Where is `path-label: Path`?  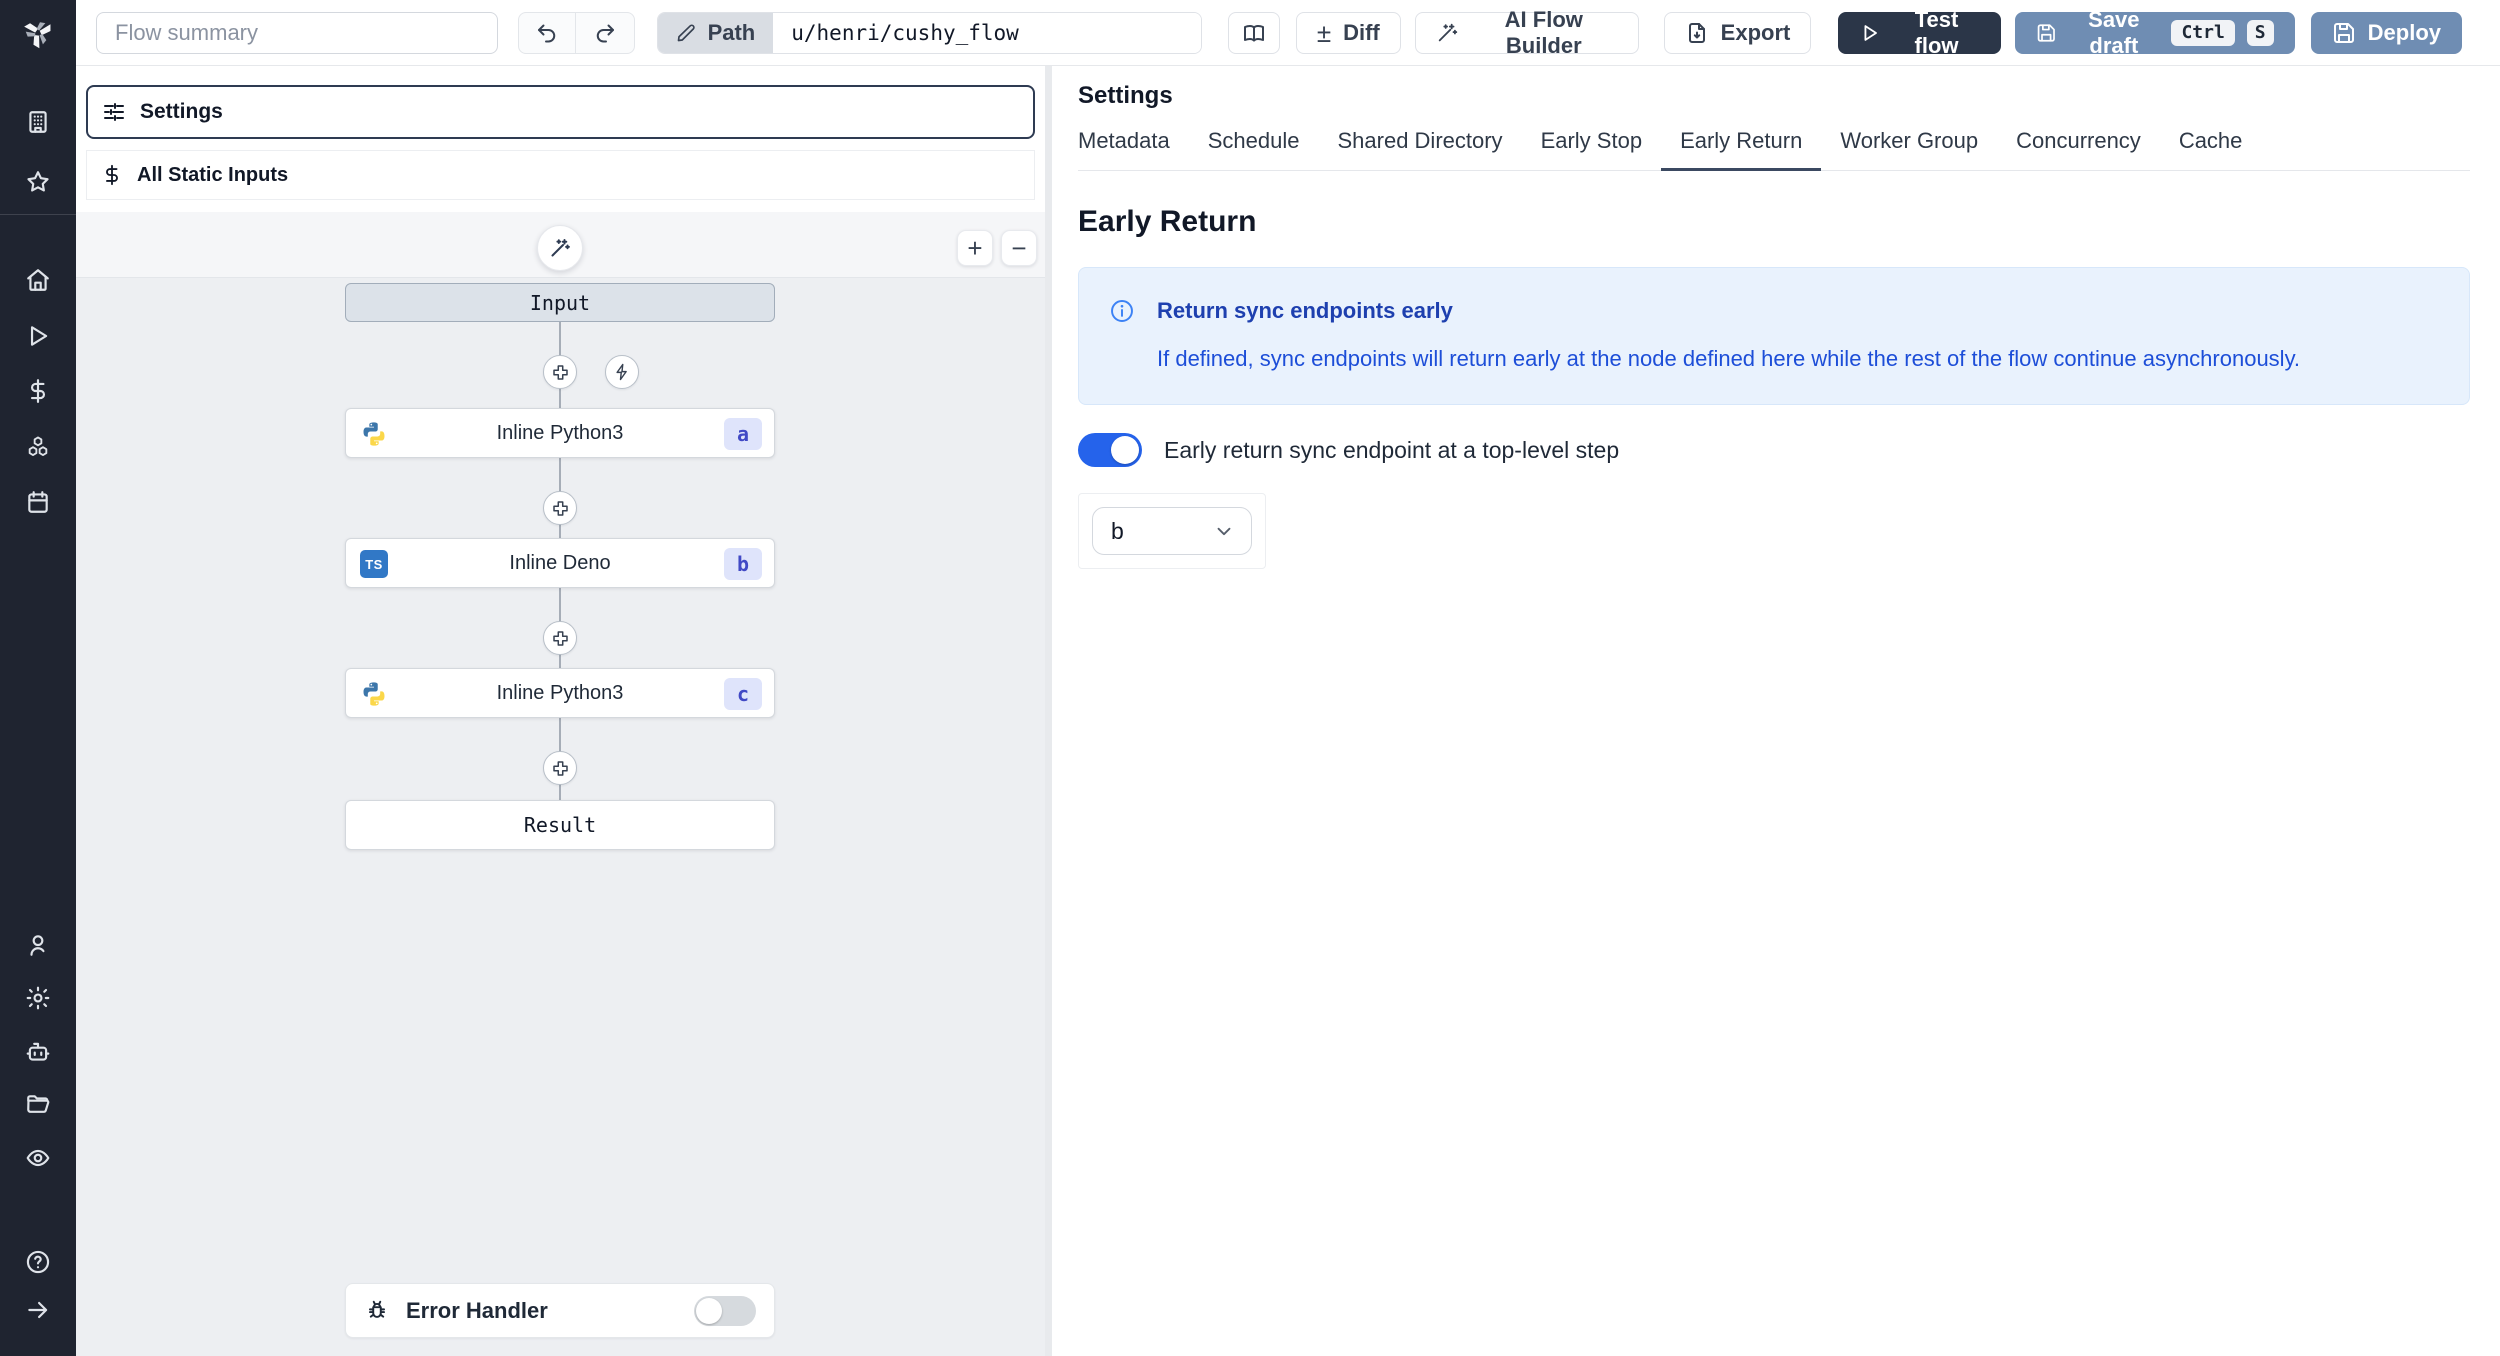
path-label: Path is located at coordinates (731, 32).